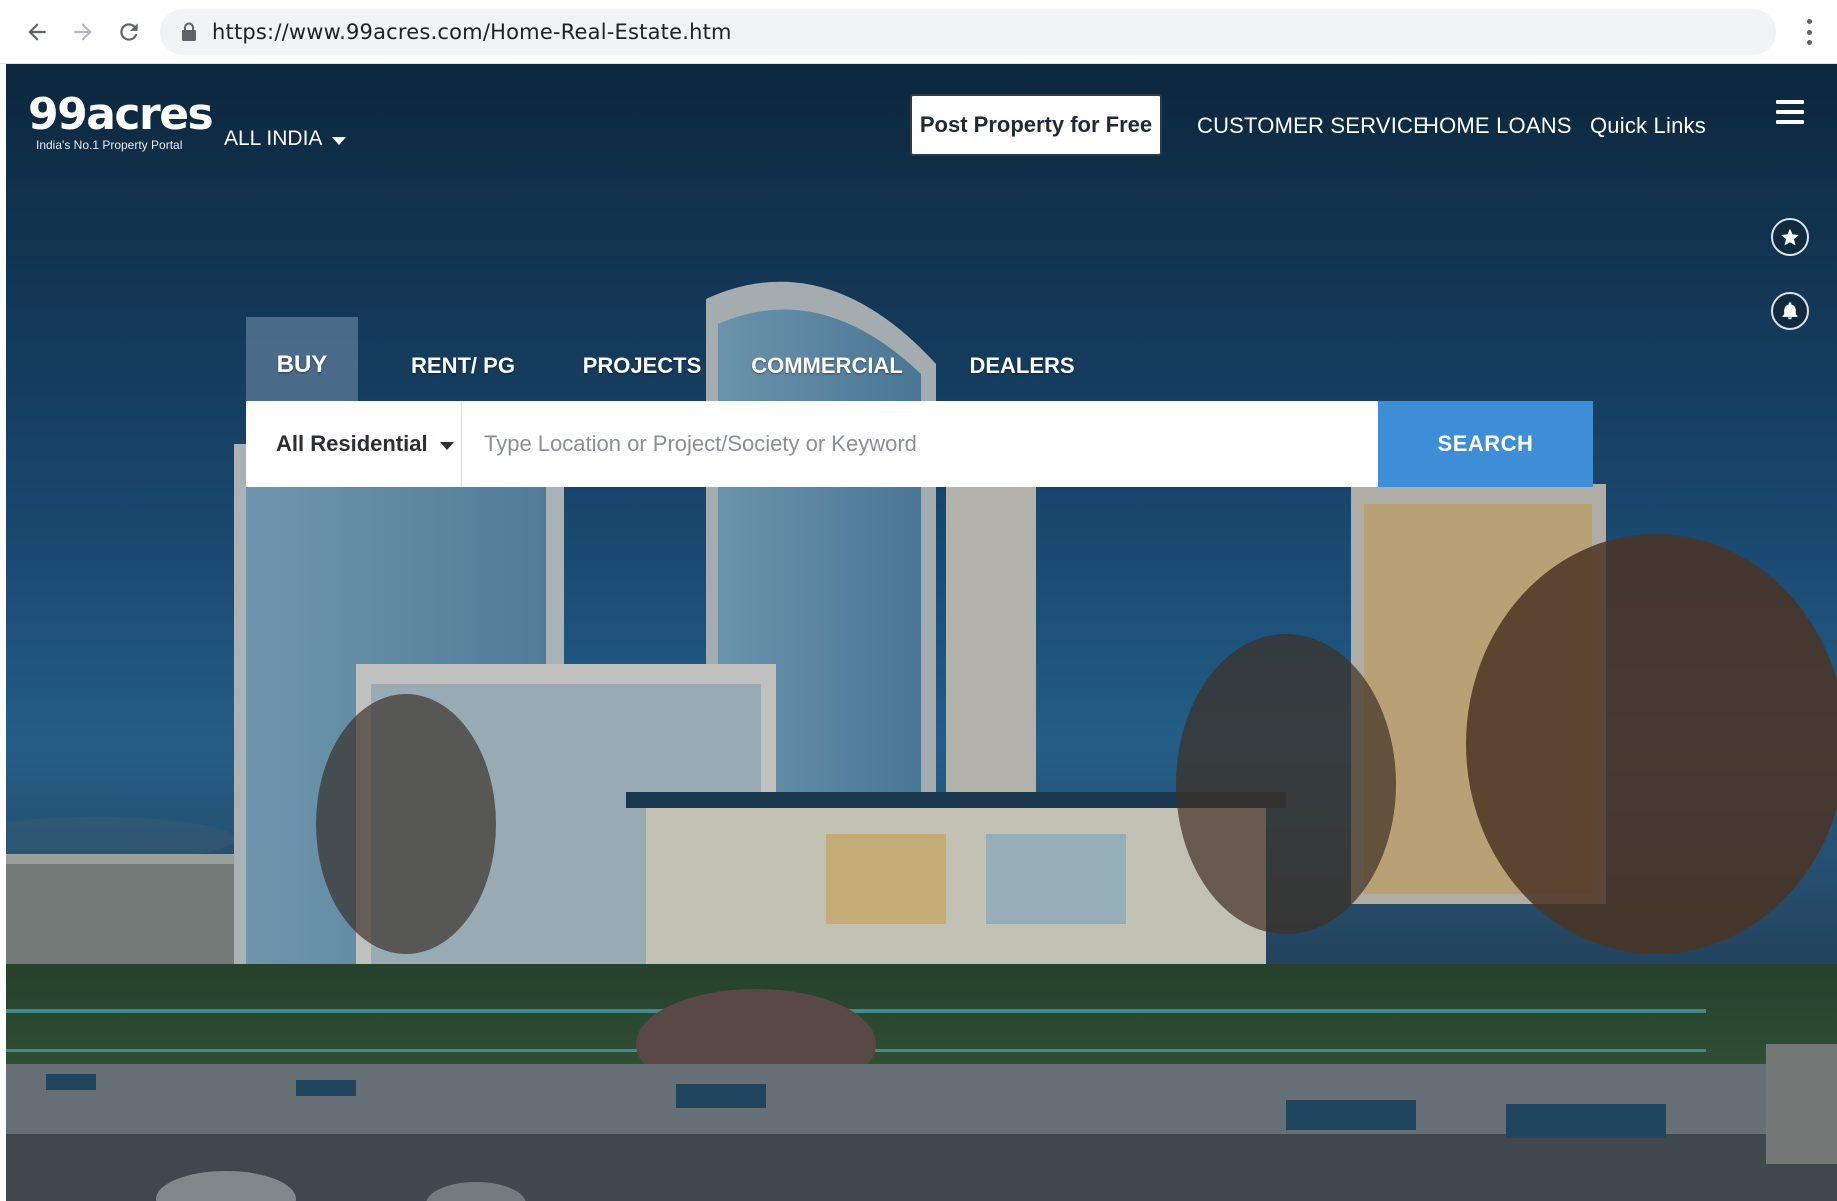 The width and height of the screenshot is (1837, 1201). I want to click on notifications-button, so click(1790, 311).